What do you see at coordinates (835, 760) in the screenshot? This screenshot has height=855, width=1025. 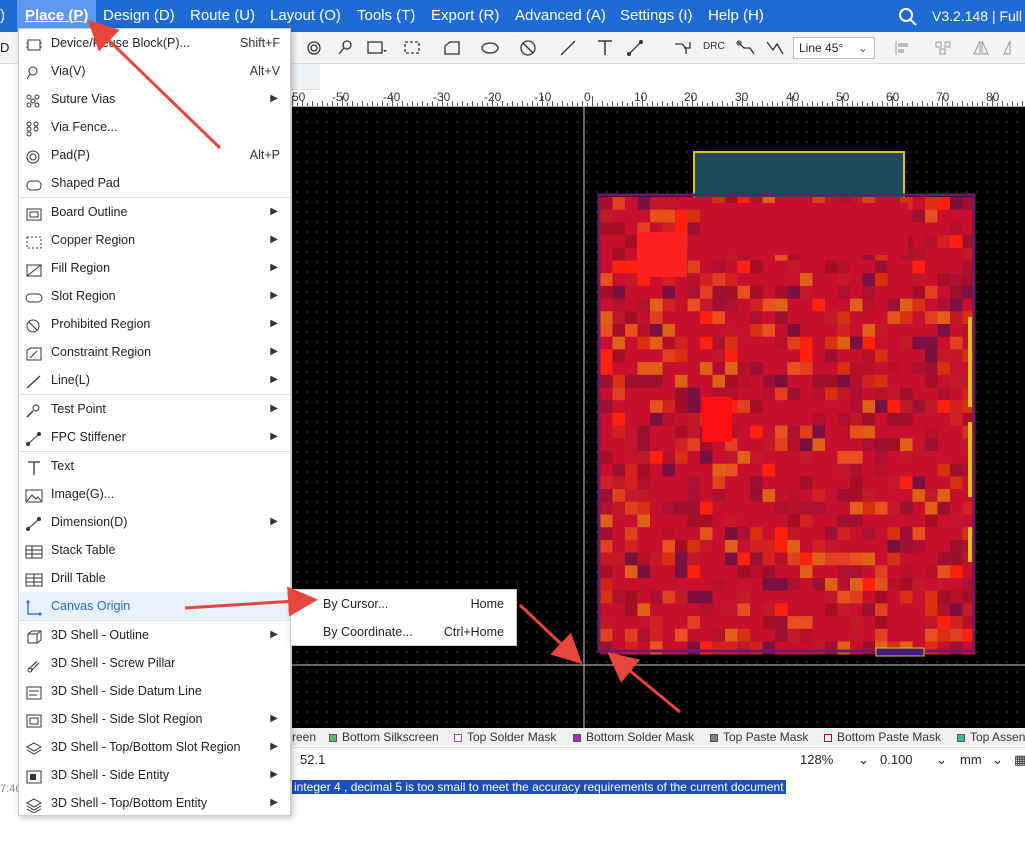 I see `zoom-select: 128% ⌄` at bounding box center [835, 760].